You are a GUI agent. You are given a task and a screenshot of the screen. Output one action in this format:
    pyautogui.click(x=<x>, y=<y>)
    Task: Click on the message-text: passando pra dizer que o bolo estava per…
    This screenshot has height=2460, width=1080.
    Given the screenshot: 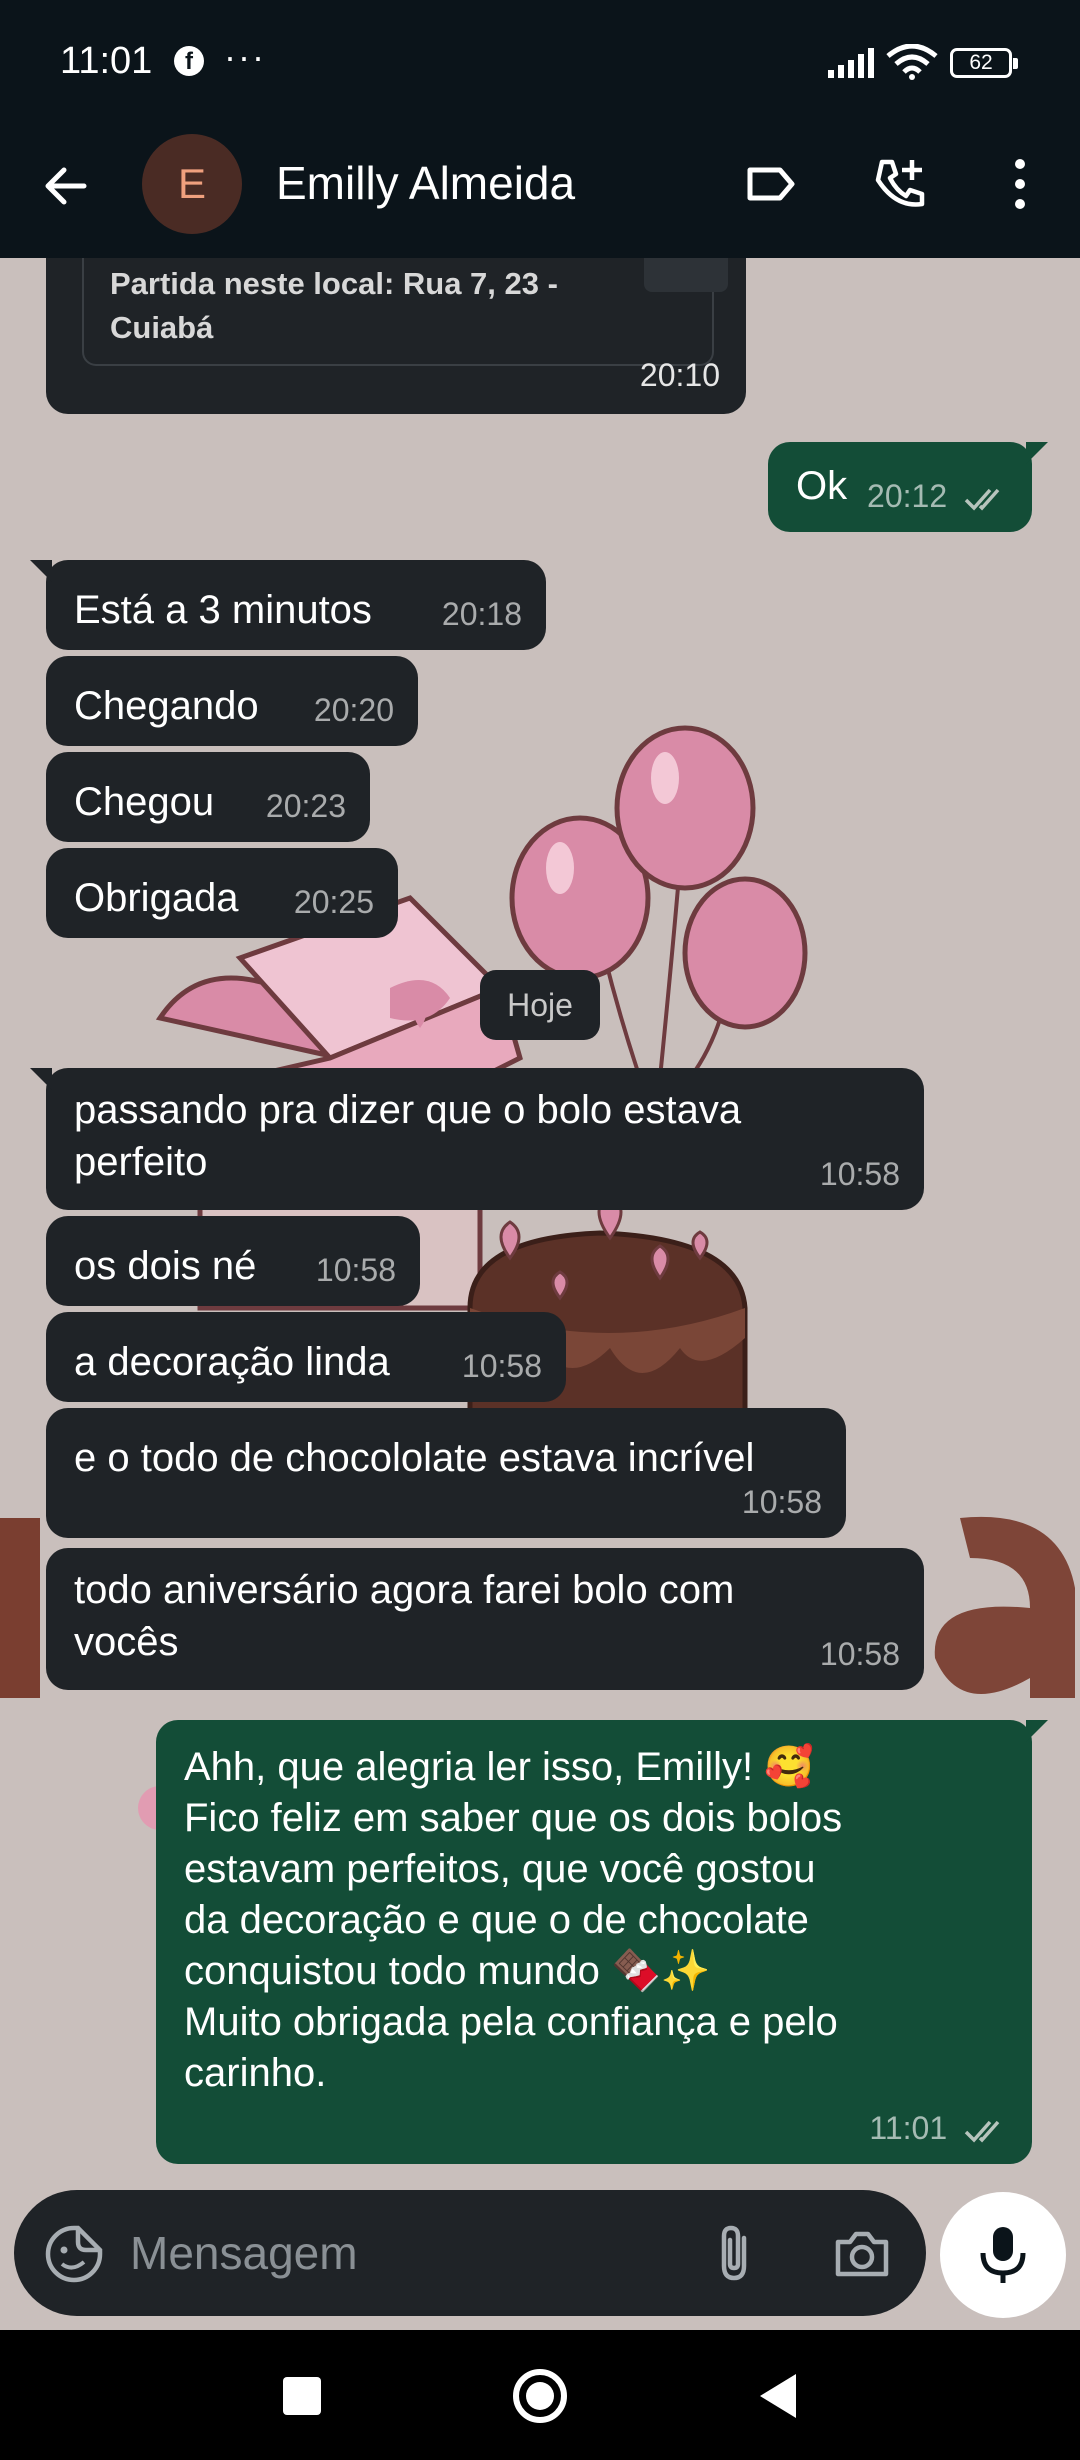 What is the action you would take?
    pyautogui.click(x=407, y=1136)
    